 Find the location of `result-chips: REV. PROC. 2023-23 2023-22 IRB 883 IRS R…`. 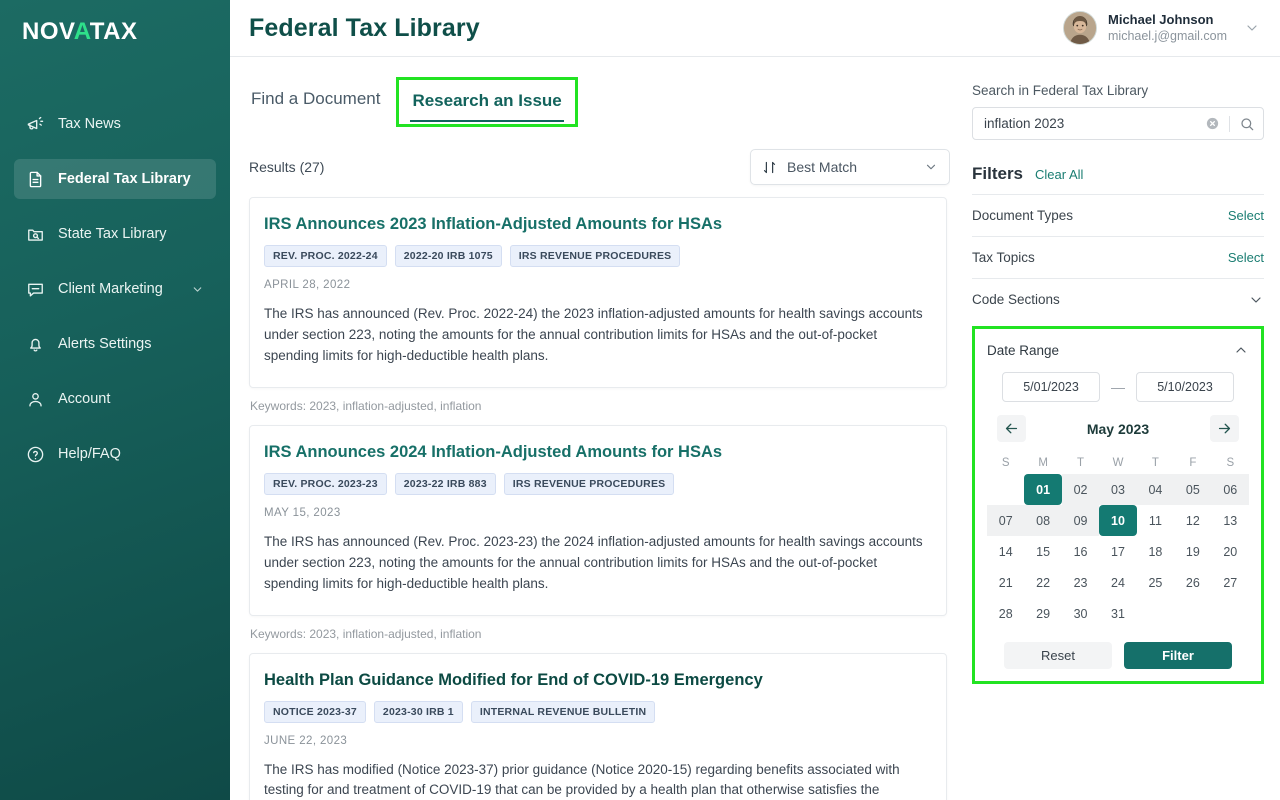

result-chips: REV. PROC. 2023-23 2023-22 IRB 883 IRS R… is located at coordinates (596, 483).